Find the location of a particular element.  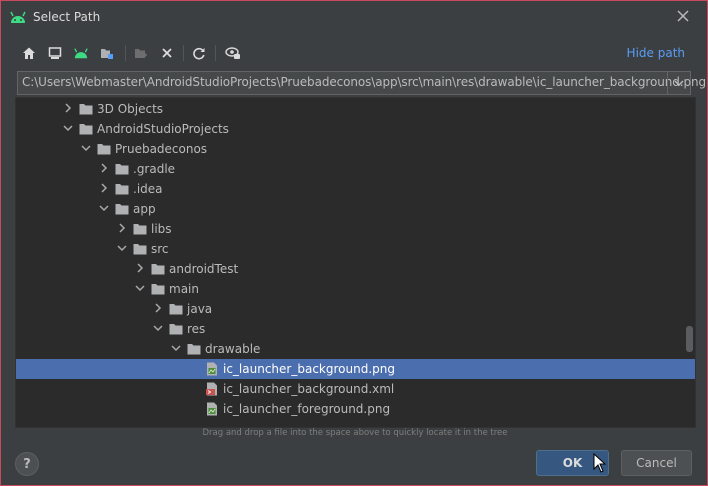

tree-row: ic_launcher_background.xml is located at coordinates (355, 389).